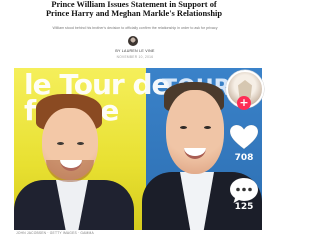 Image resolution: width=320 pixels, height=240 pixels. Describe the element at coordinates (55, 233) in the screenshot. I see `photo-caption: JOHN JACOBSEN · GETTY IMAGES · GAMMA` at that location.